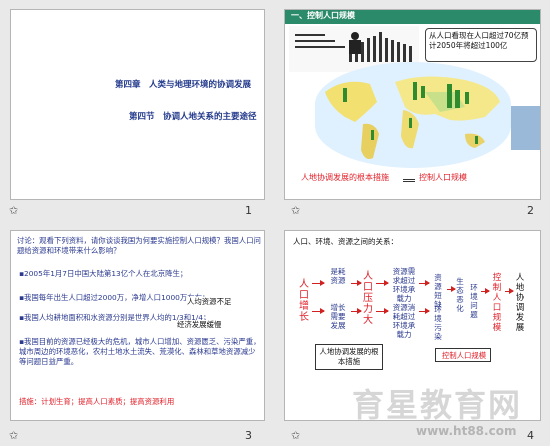  Describe the element at coordinates (530, 210) in the screenshot. I see `slide-2-number: 2` at that location.